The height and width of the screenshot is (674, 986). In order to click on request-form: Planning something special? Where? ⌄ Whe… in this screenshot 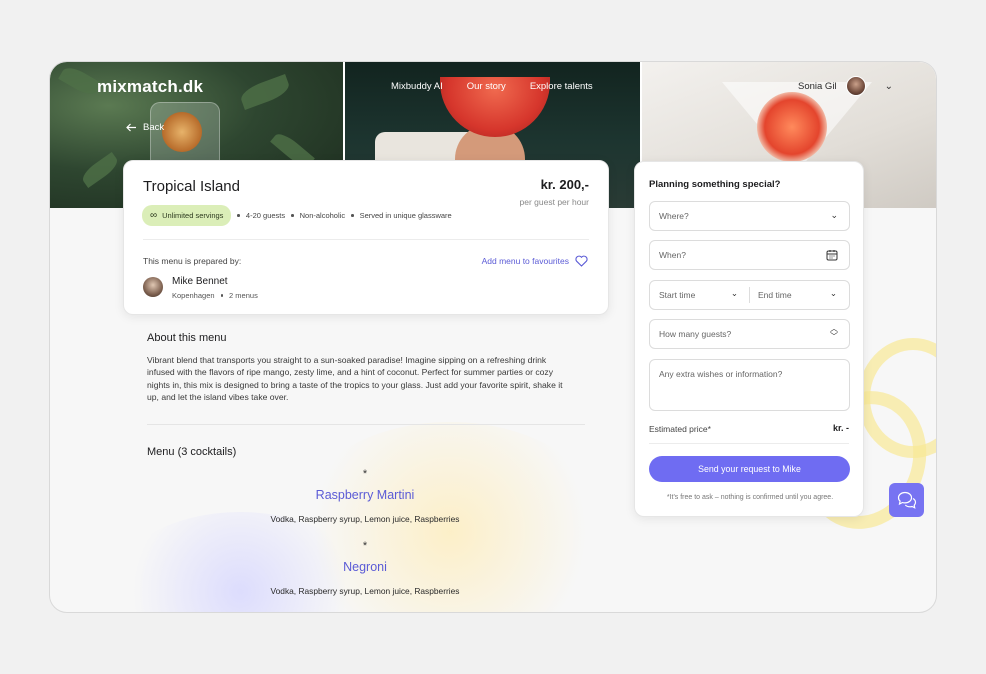, I will do `click(749, 339)`.